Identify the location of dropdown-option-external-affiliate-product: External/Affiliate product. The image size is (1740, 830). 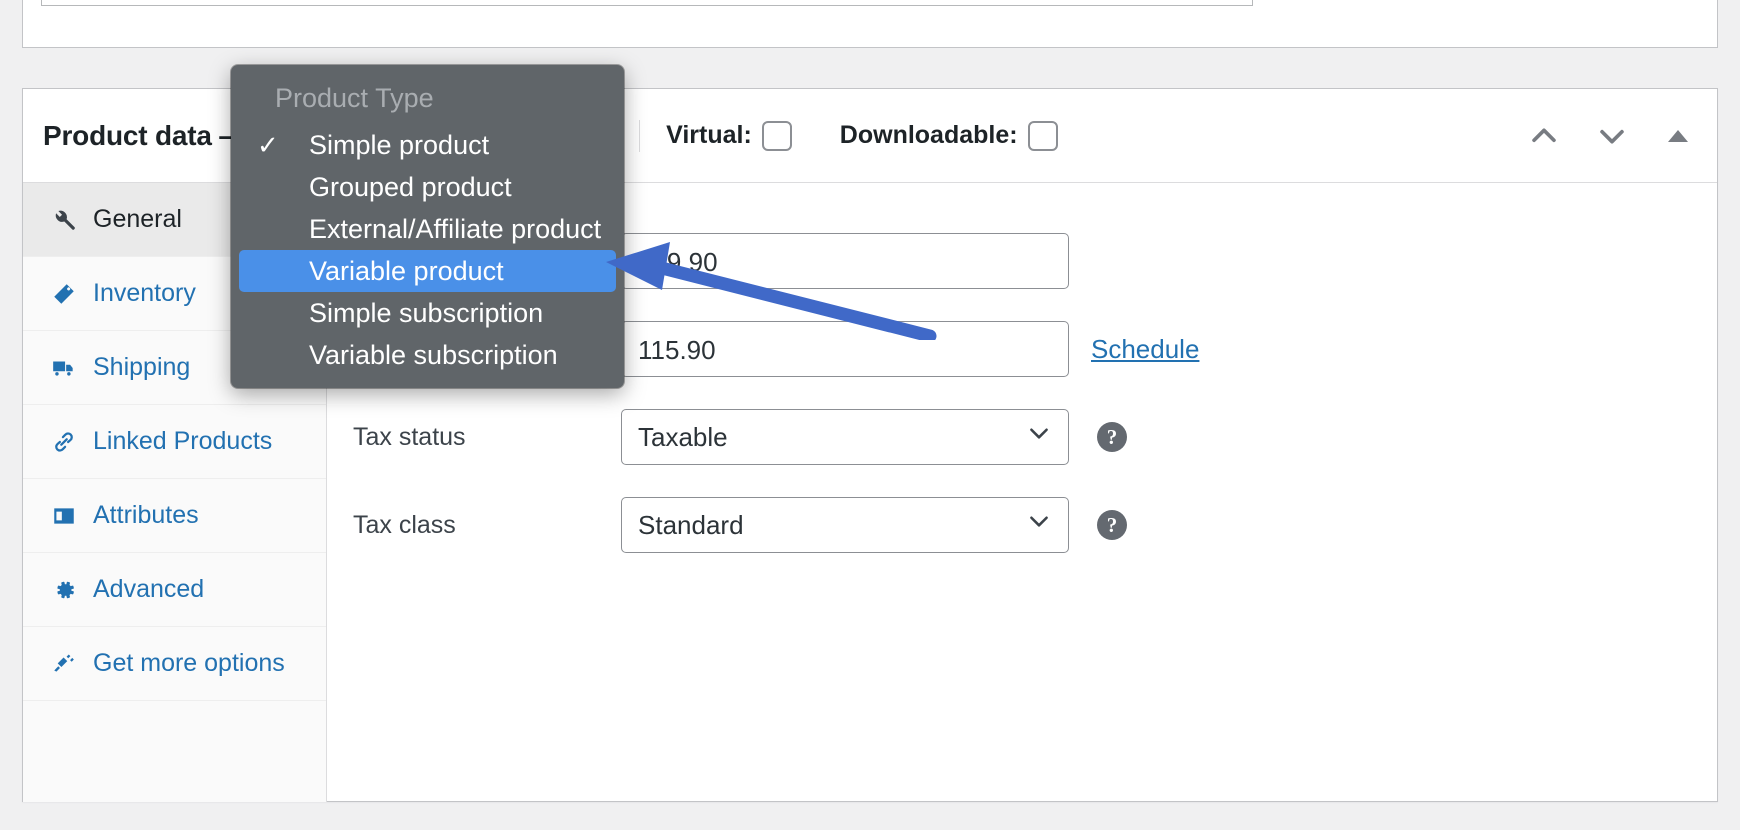
(427, 229).